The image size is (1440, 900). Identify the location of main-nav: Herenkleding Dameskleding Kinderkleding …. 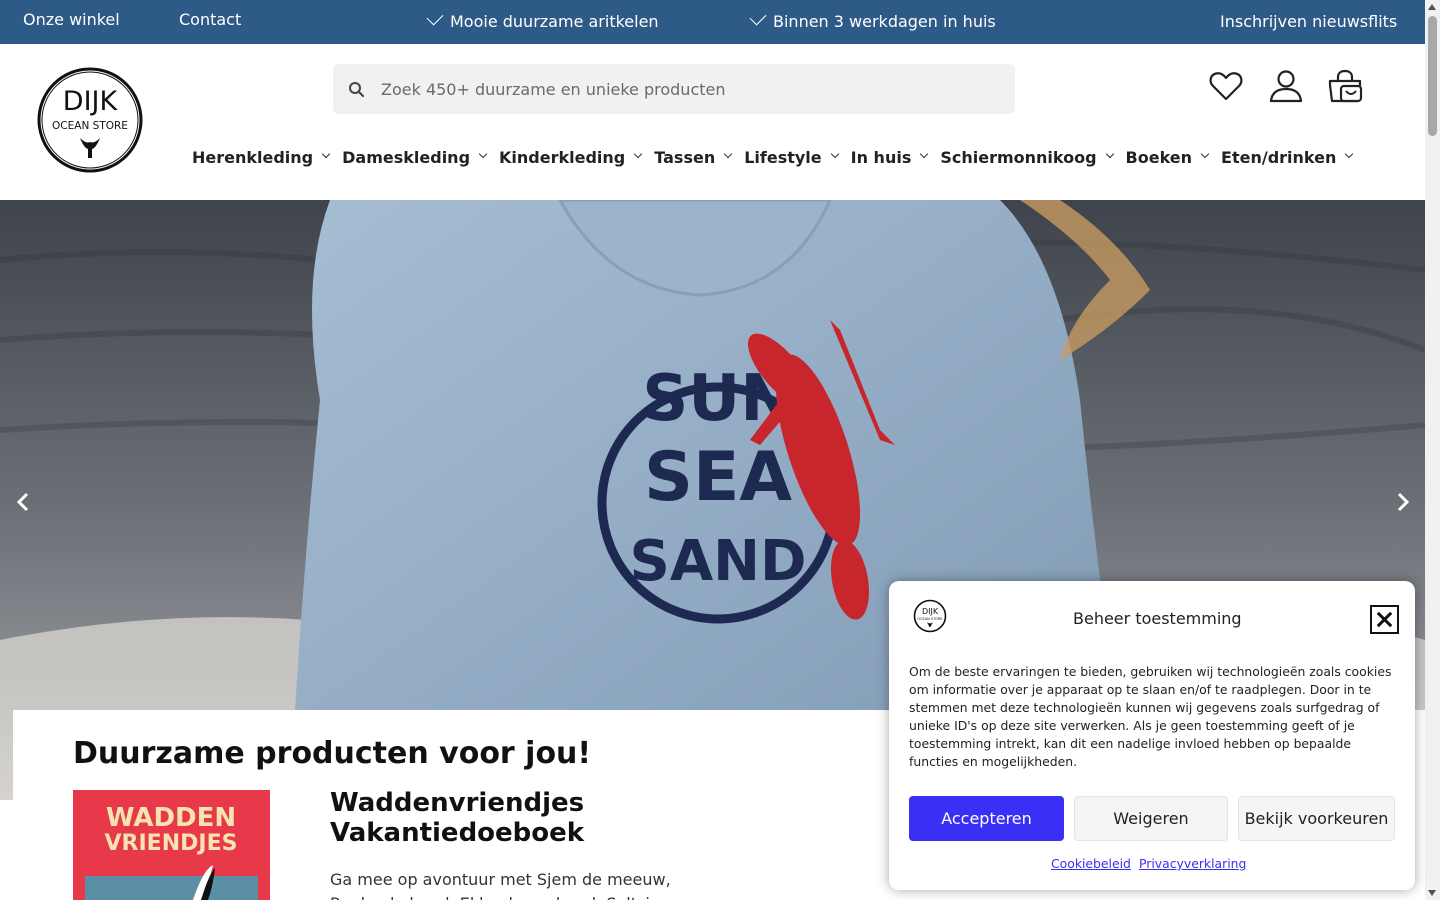
(778, 157).